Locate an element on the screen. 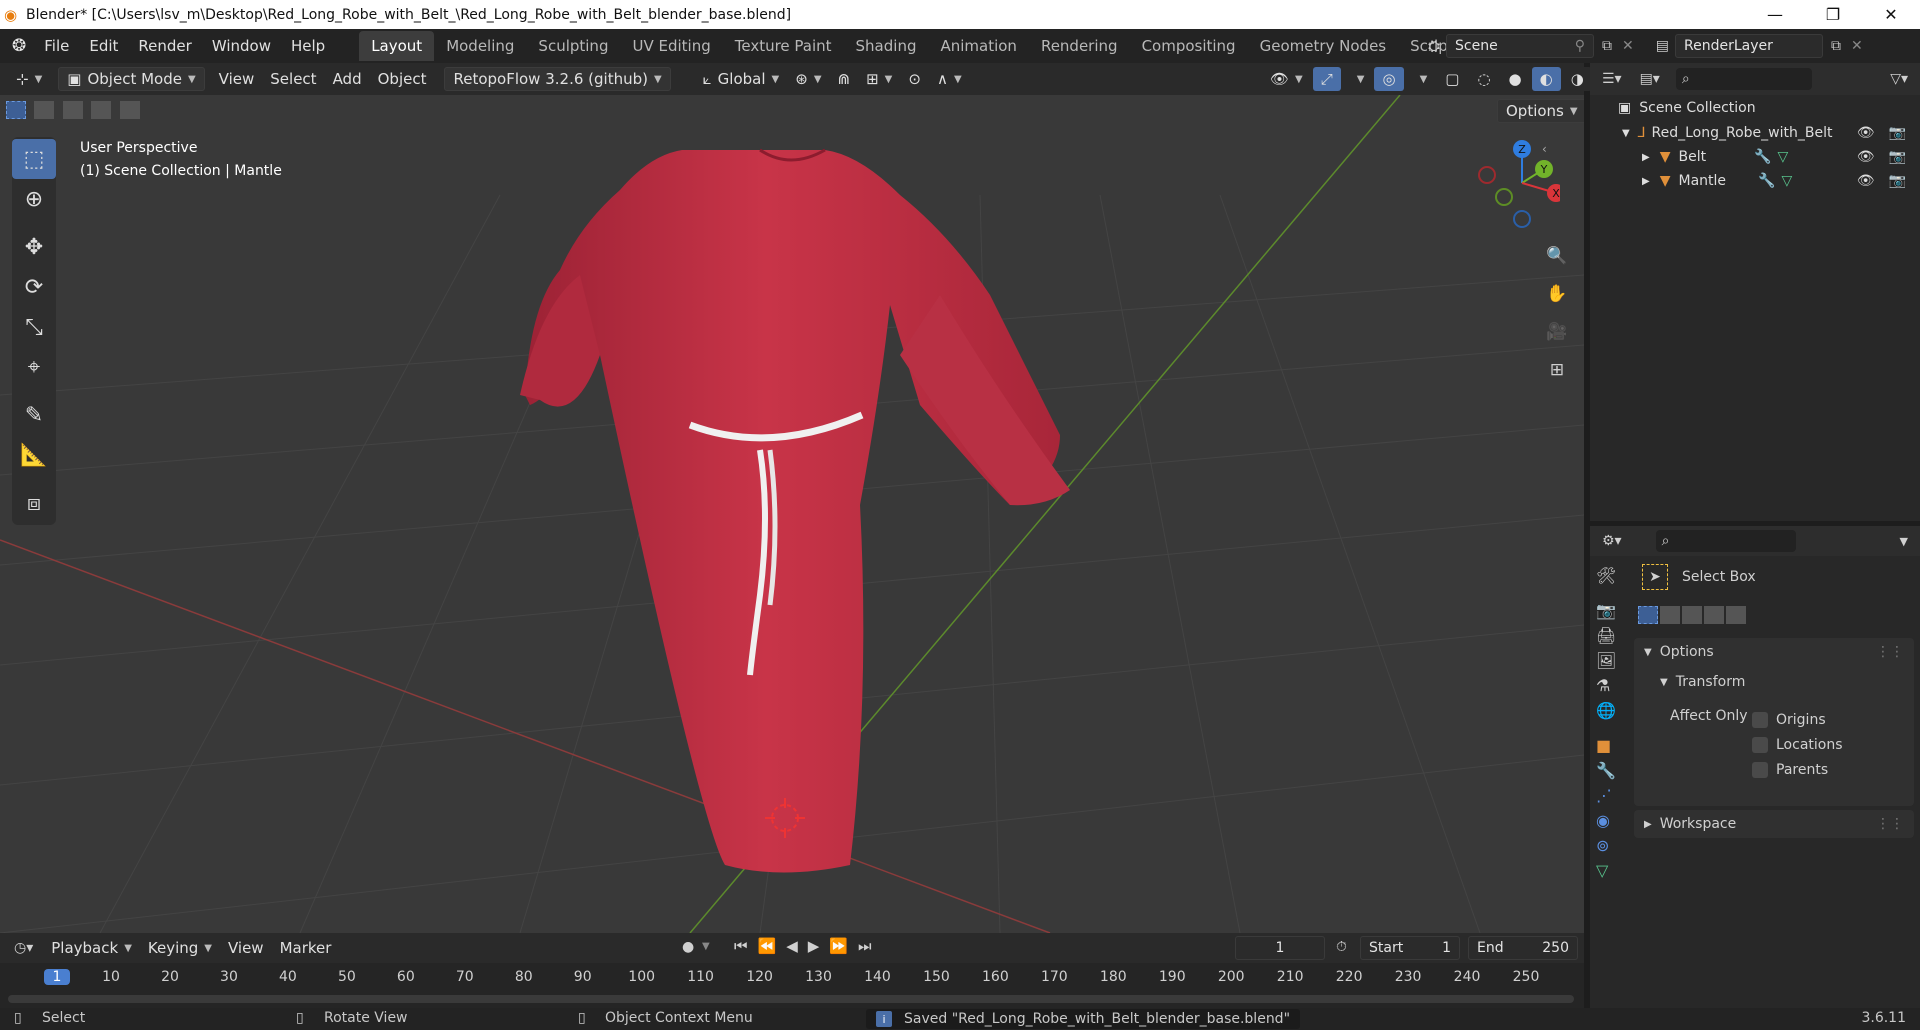  tab-rendering: Rendering is located at coordinates (1079, 46).